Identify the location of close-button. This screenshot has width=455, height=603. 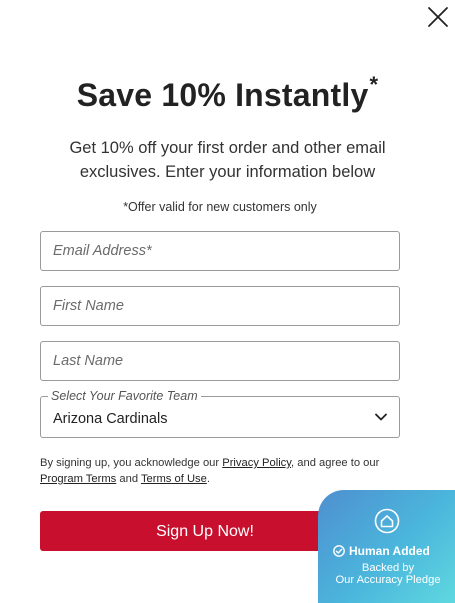
(438, 17).